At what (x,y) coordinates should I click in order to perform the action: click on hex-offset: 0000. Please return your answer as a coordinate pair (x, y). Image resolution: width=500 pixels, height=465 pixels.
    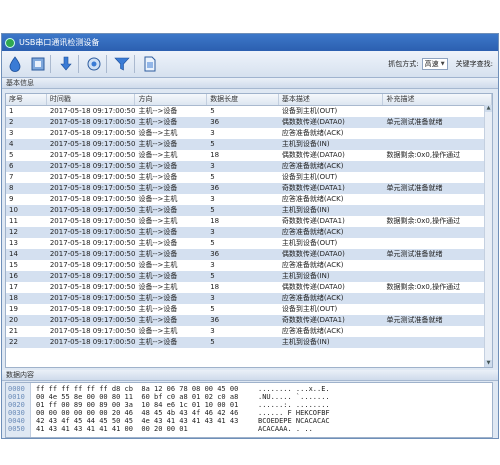
    Looking at the image, I should click on (16, 389).